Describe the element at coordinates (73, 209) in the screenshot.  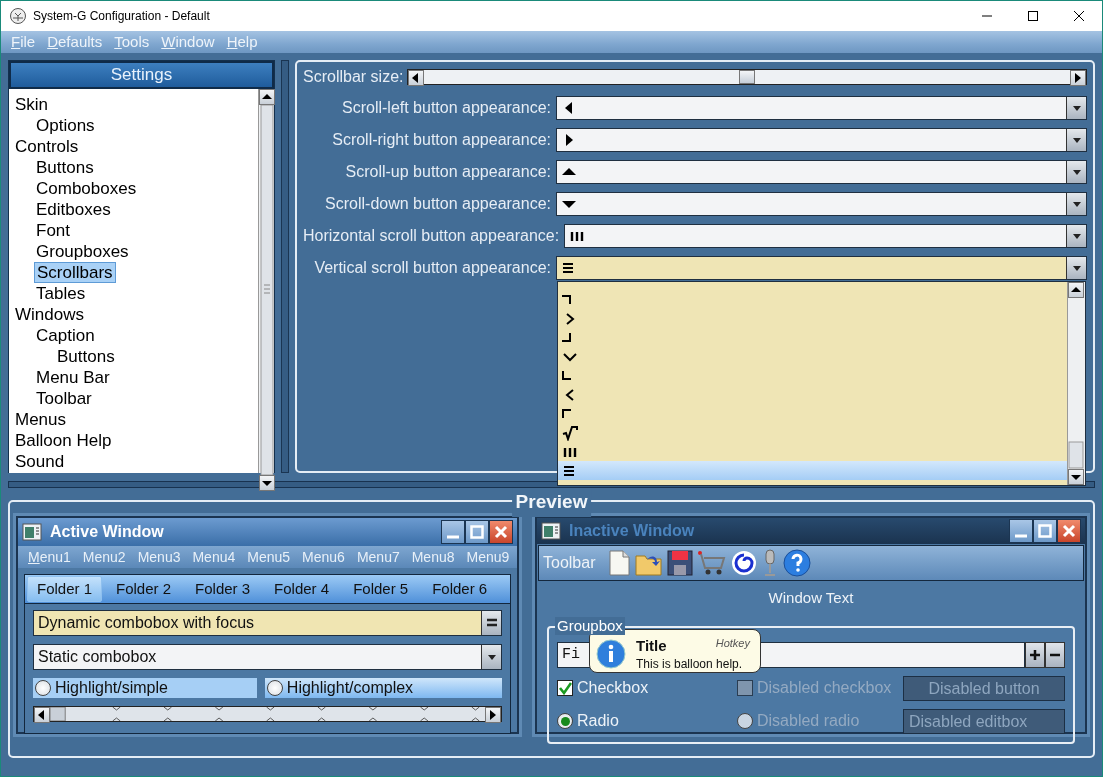
I see `tree-item: Editboxes` at that location.